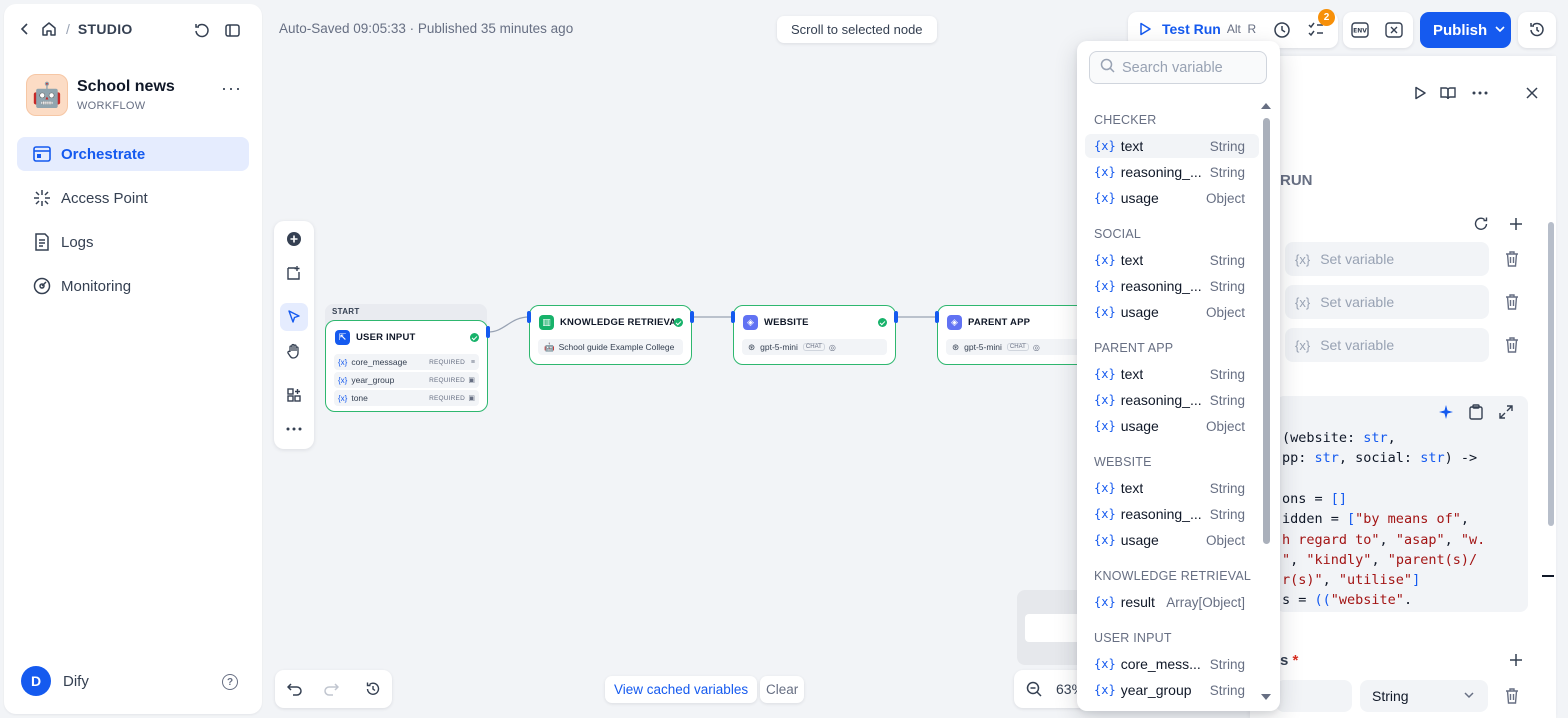  What do you see at coordinates (1266, 697) in the screenshot?
I see `scroll-down-icon` at bounding box center [1266, 697].